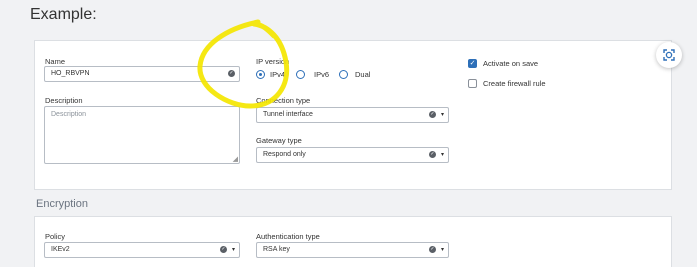 Image resolution: width=697 pixels, height=267 pixels. What do you see at coordinates (352, 250) in the screenshot?
I see `authentication-type-select: RSA key ✓ ▾` at bounding box center [352, 250].